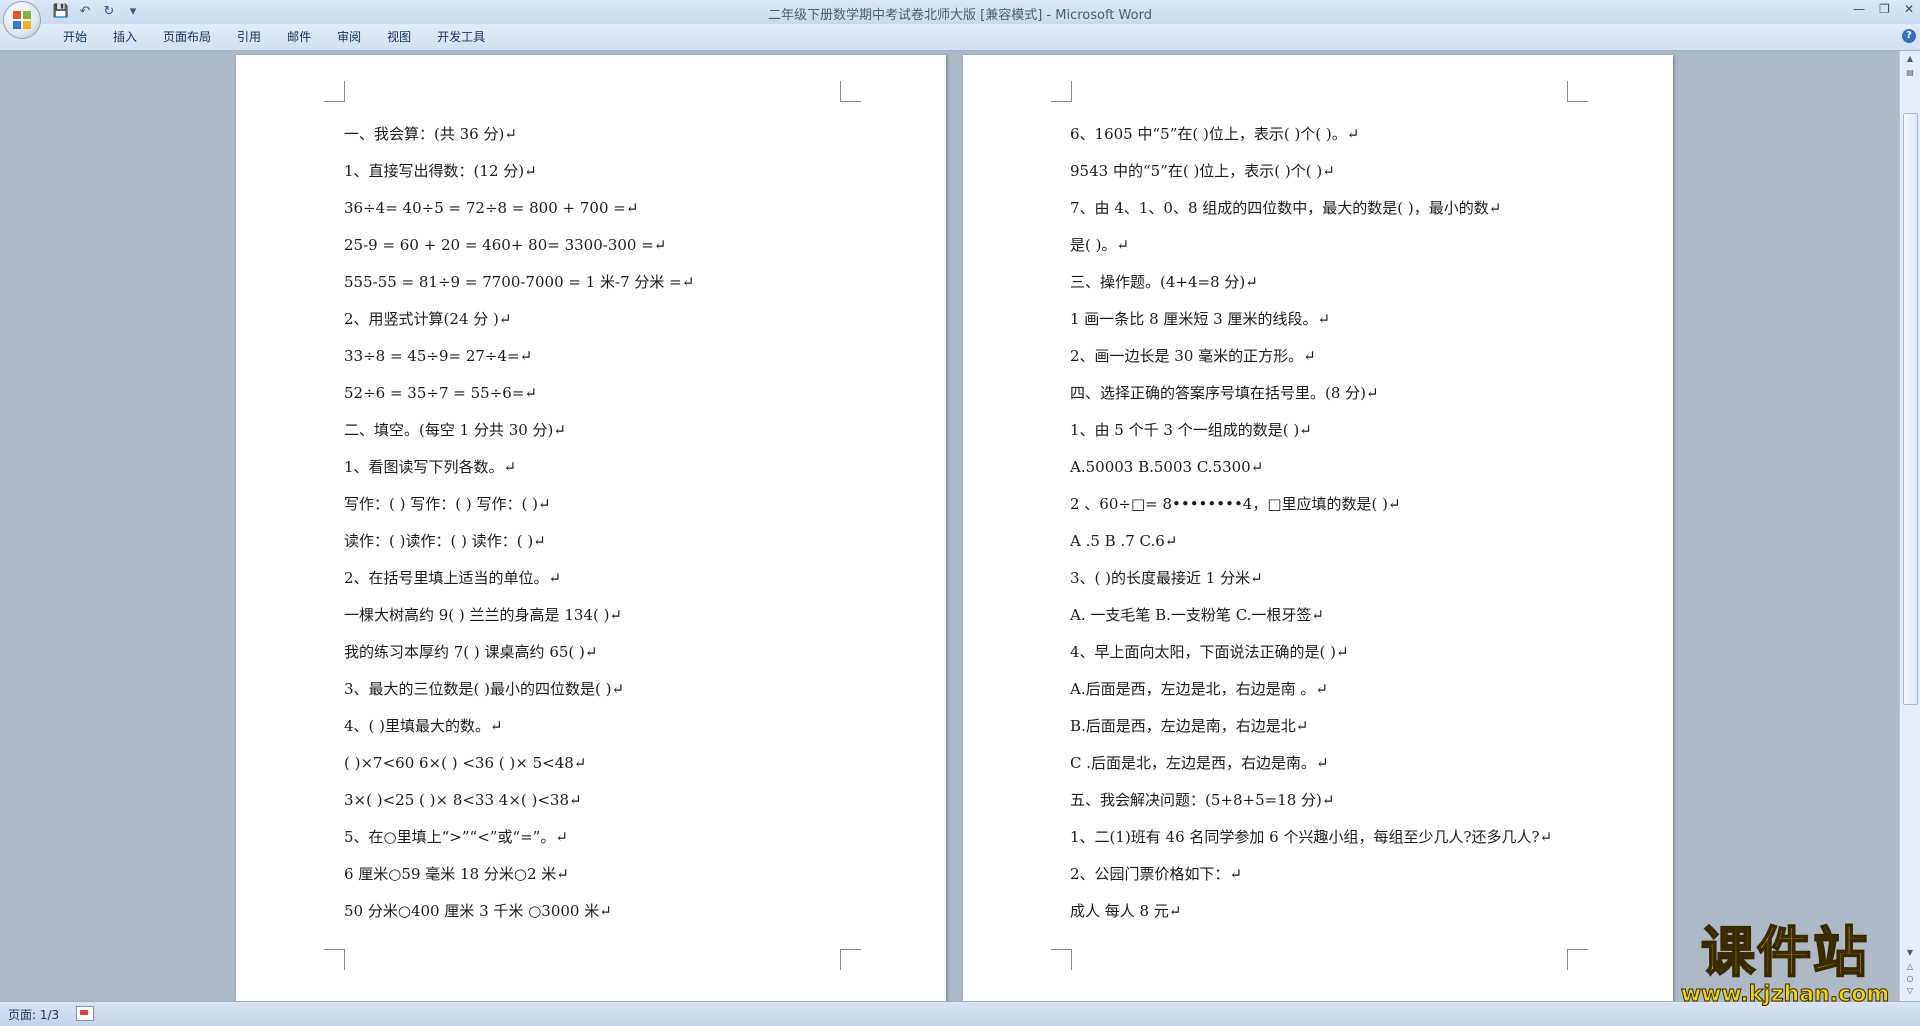 The height and width of the screenshot is (1026, 1920). I want to click on text-line: 一棵大树高约 9( ) 兰兰的身高是 134( )↵, so click(483, 615).